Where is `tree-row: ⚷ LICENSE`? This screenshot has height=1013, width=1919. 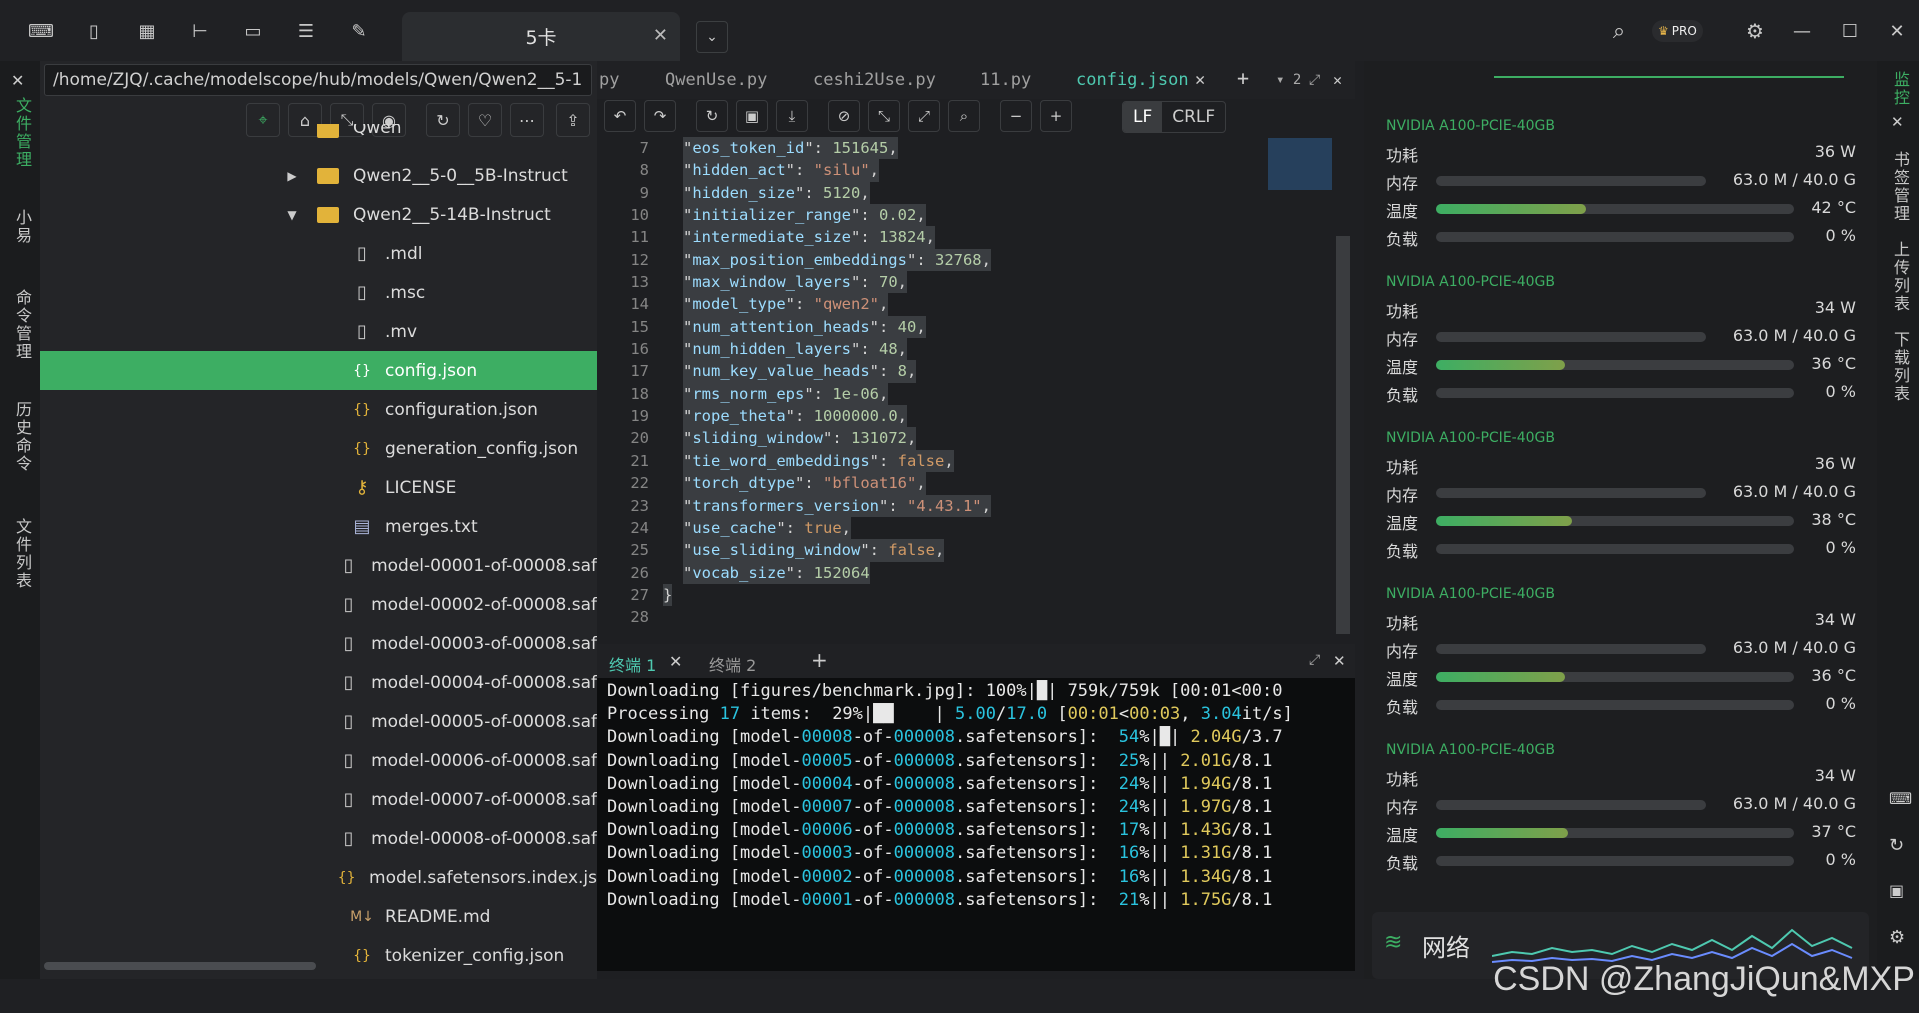
tree-row: ⚷ LICENSE is located at coordinates (318, 487).